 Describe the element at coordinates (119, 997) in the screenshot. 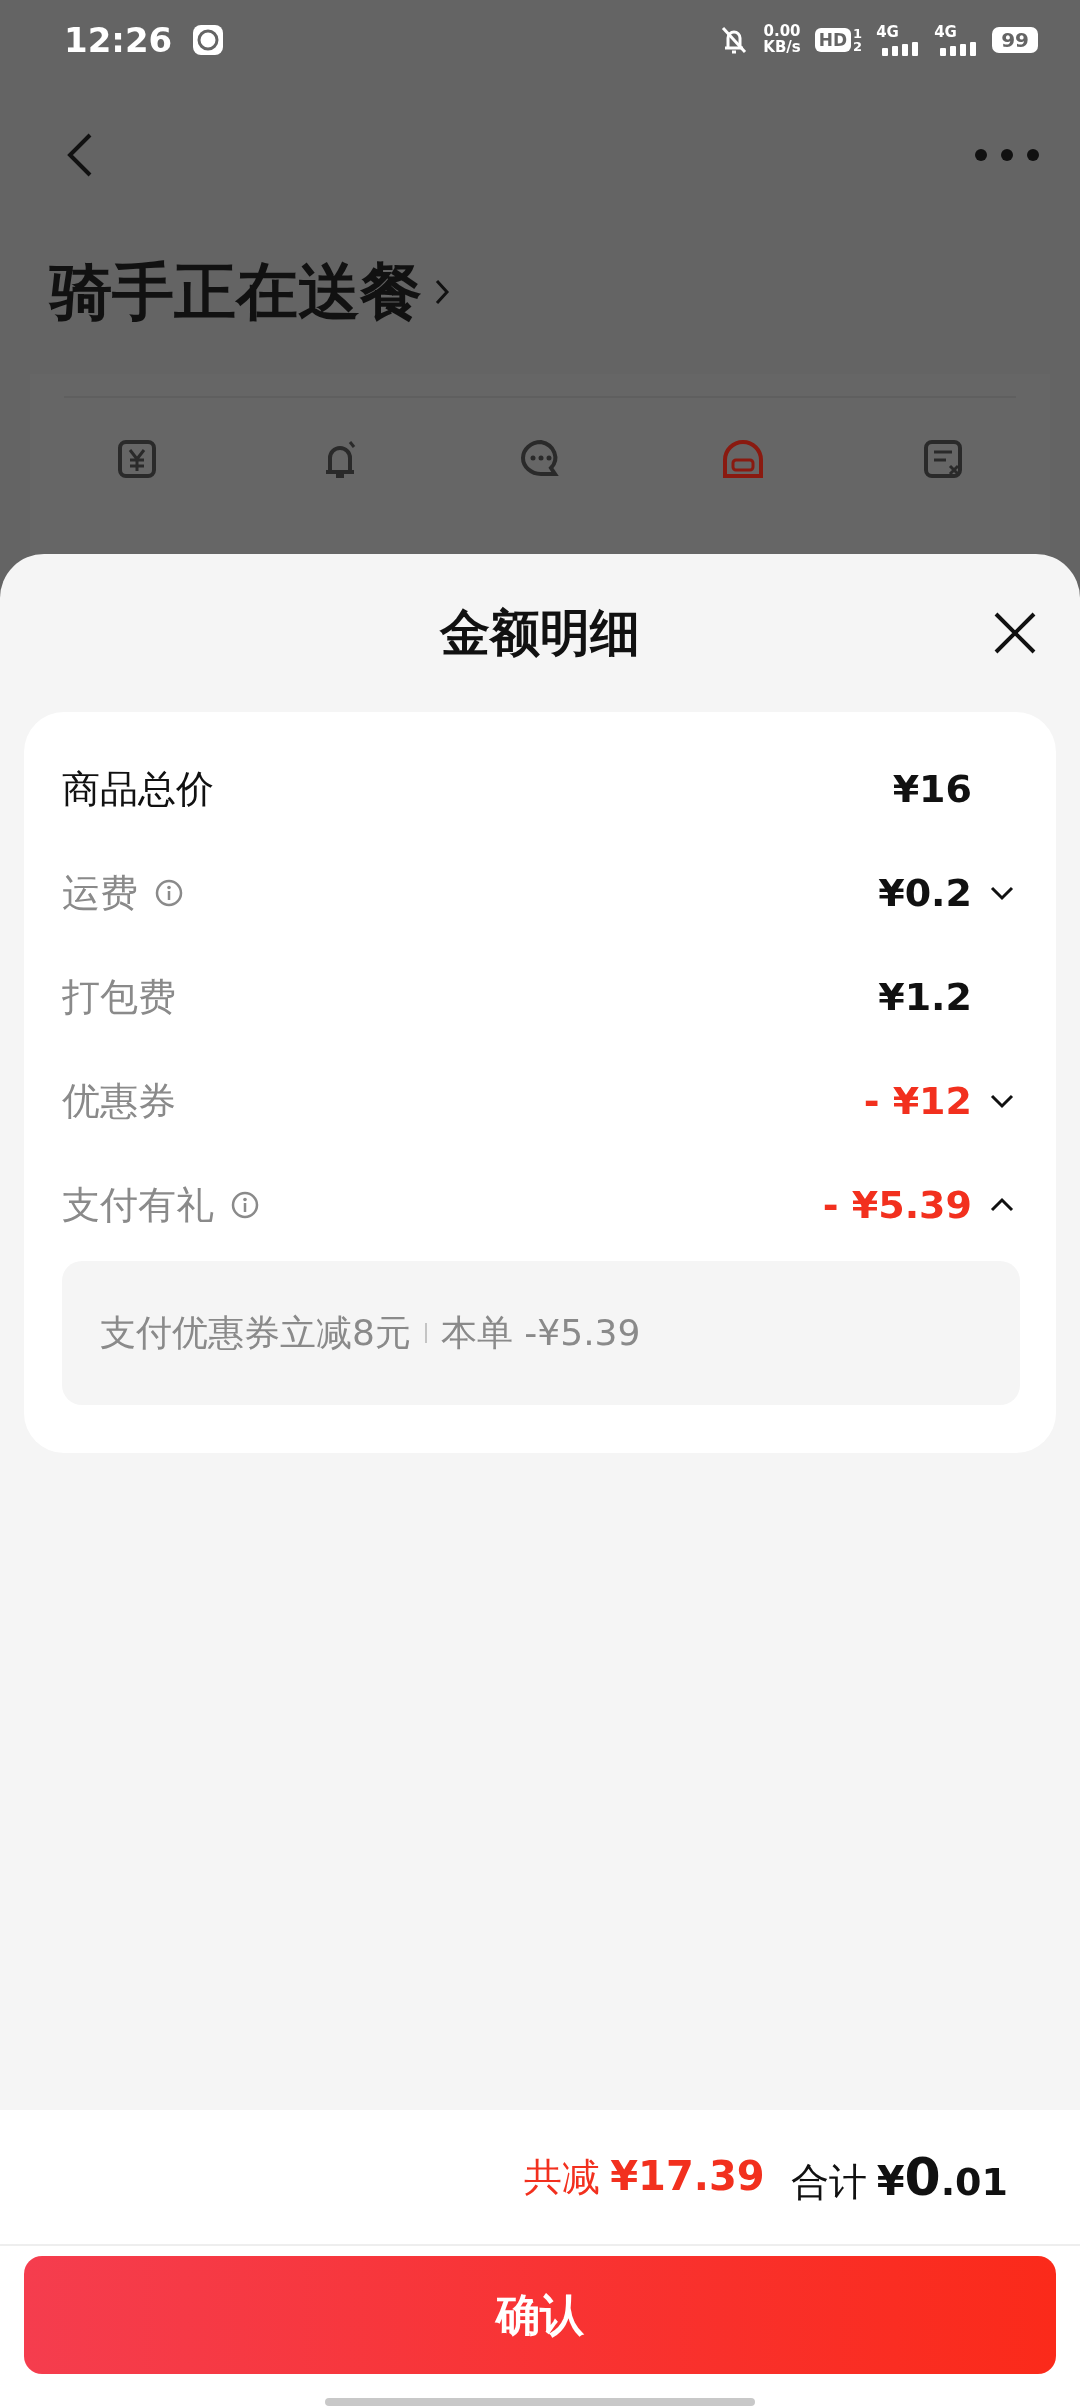

I see `row-label: 打包费` at that location.